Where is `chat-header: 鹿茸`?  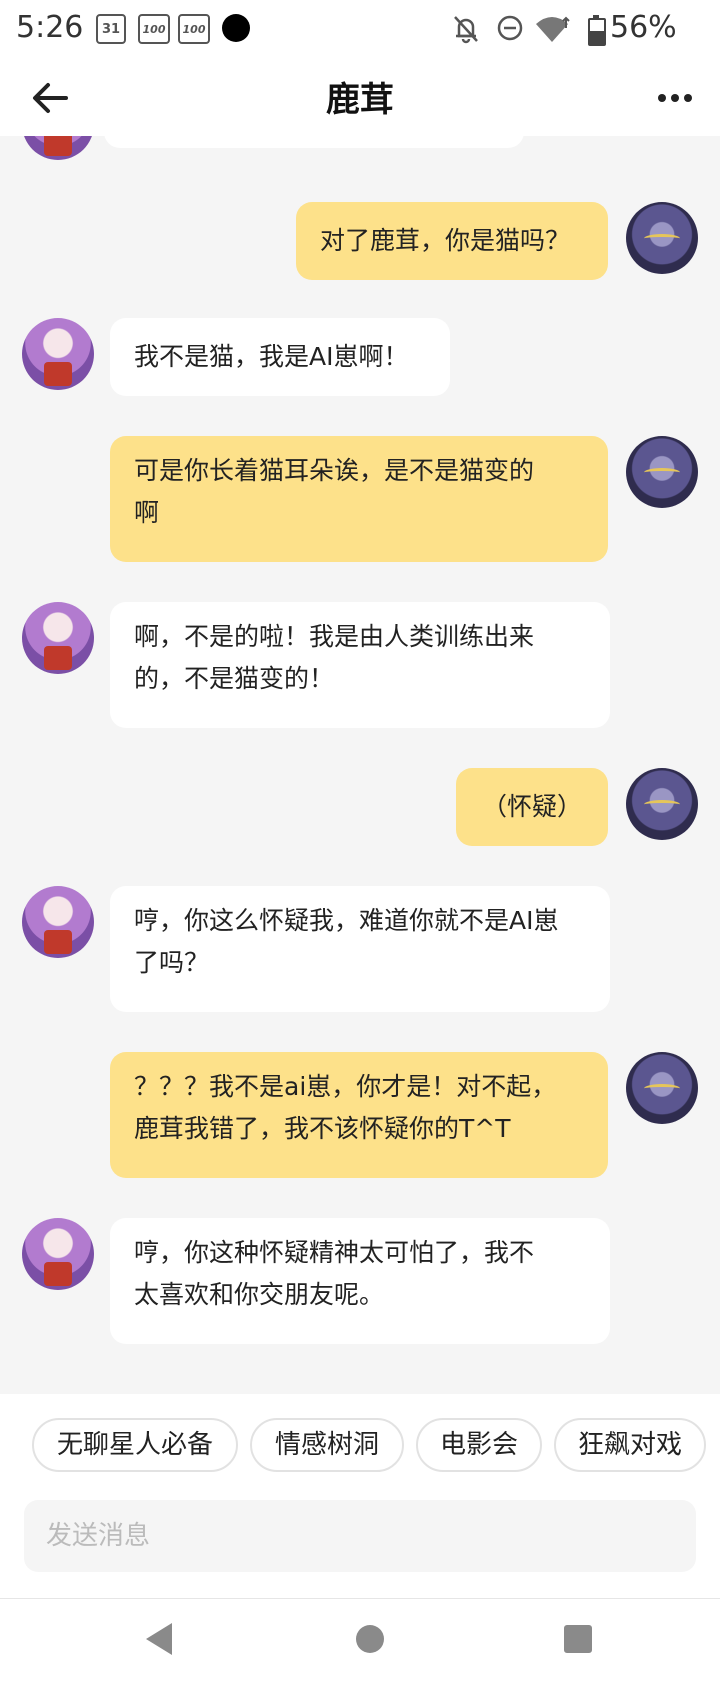
chat-header: 鹿茸 is located at coordinates (360, 98).